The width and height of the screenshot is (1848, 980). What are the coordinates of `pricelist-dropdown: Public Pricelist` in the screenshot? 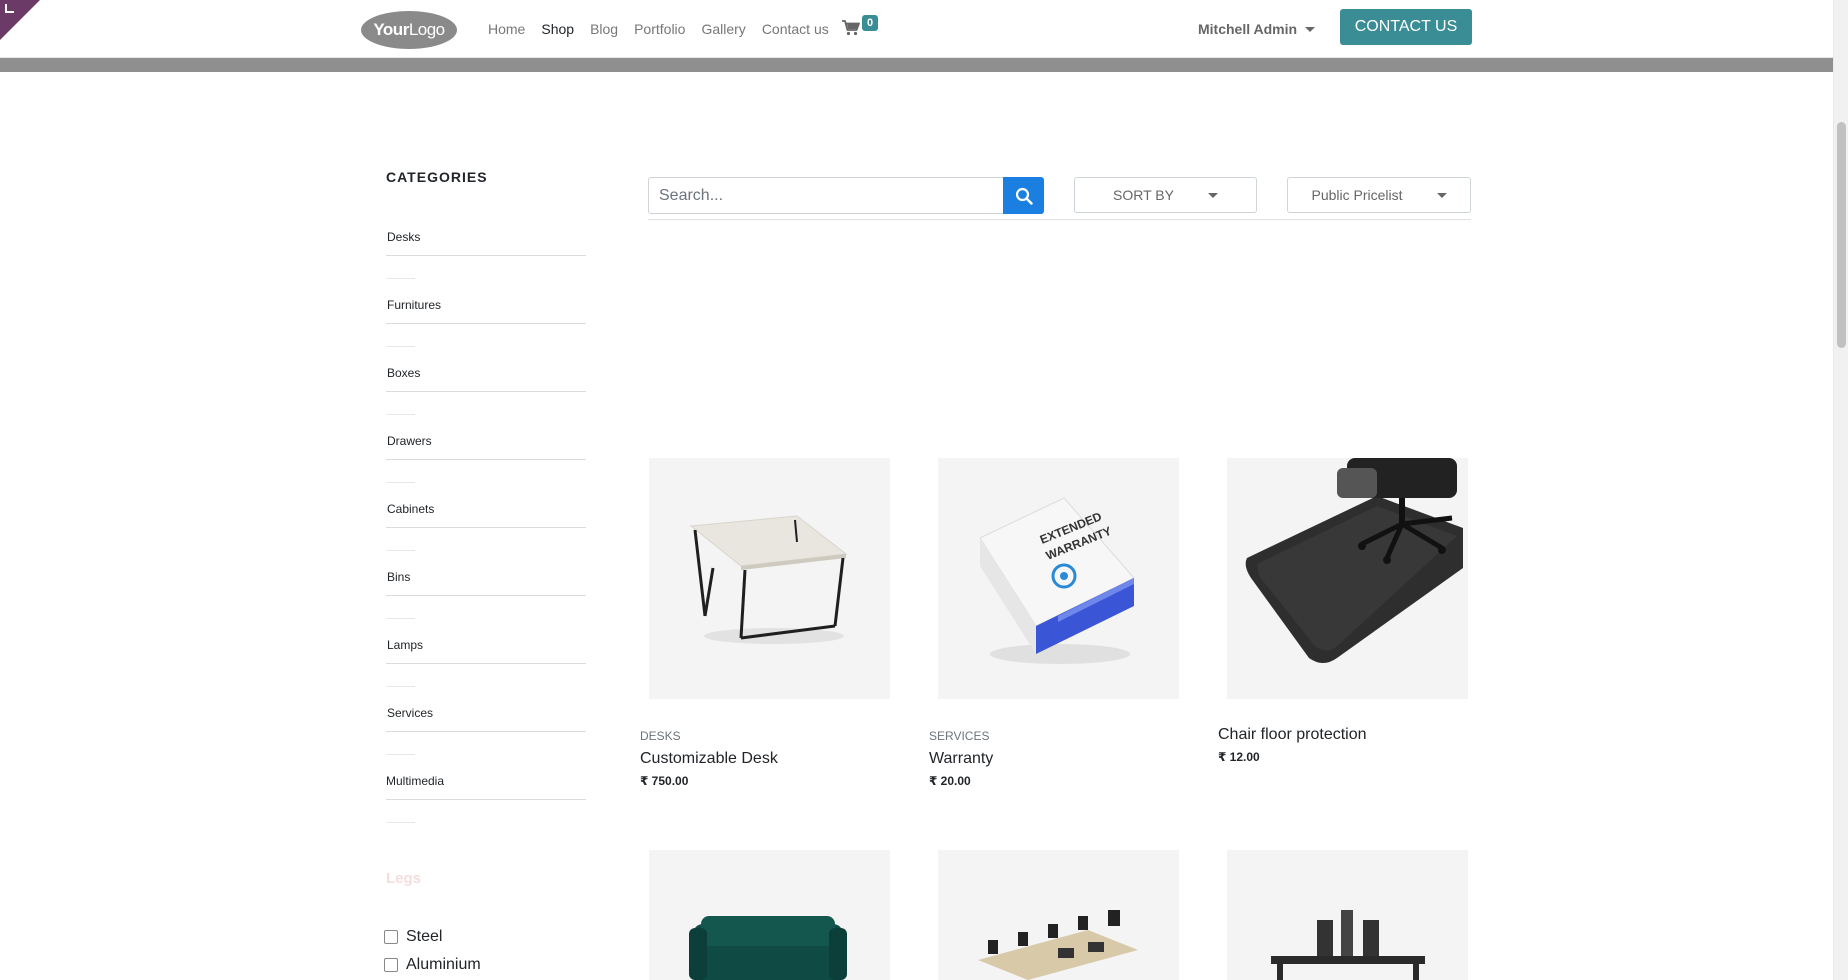 It's located at (1379, 195).